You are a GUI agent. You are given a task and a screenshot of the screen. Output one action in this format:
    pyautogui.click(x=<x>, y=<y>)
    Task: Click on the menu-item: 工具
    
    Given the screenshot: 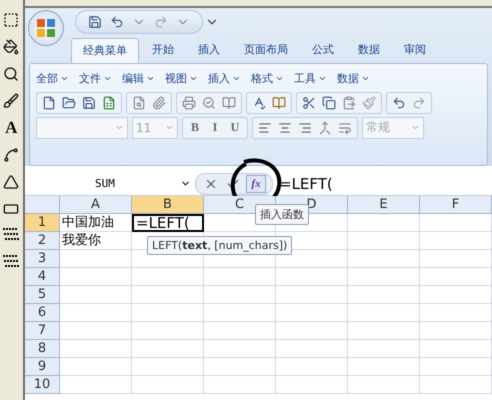 What is the action you would take?
    pyautogui.click(x=310, y=78)
    